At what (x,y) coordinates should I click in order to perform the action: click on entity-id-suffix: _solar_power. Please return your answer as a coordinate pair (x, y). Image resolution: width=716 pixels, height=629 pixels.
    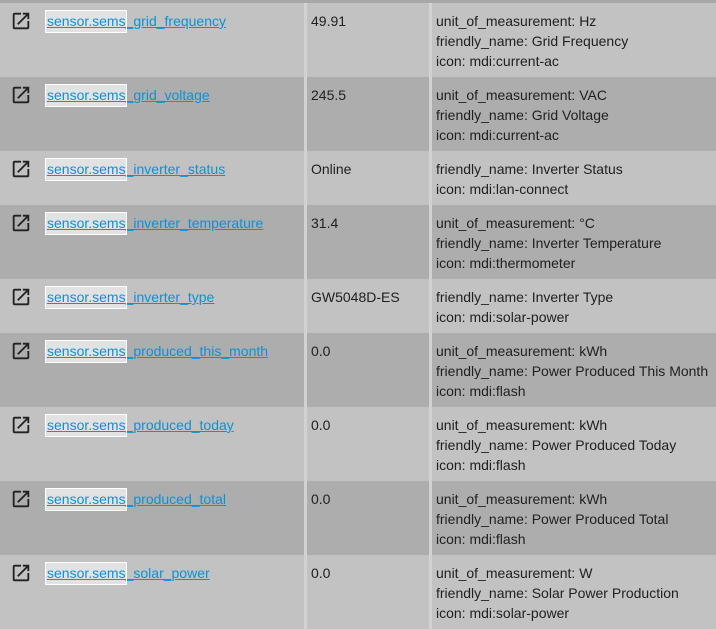
    Looking at the image, I should click on (168, 573).